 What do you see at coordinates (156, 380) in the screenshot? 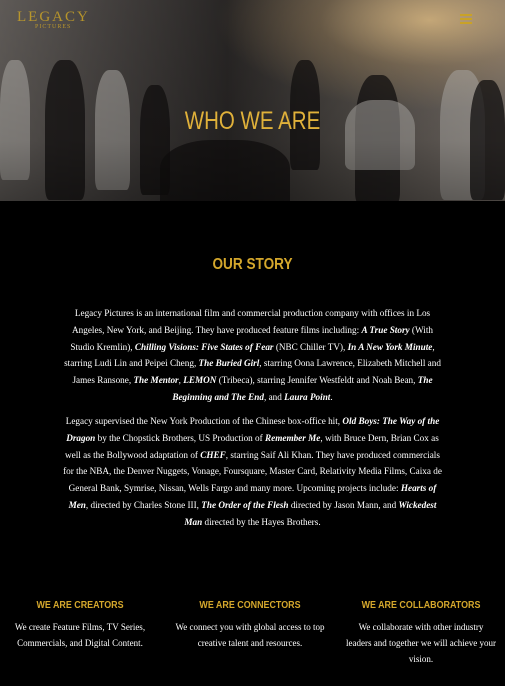
I see `title-reference: The Mentor` at bounding box center [156, 380].